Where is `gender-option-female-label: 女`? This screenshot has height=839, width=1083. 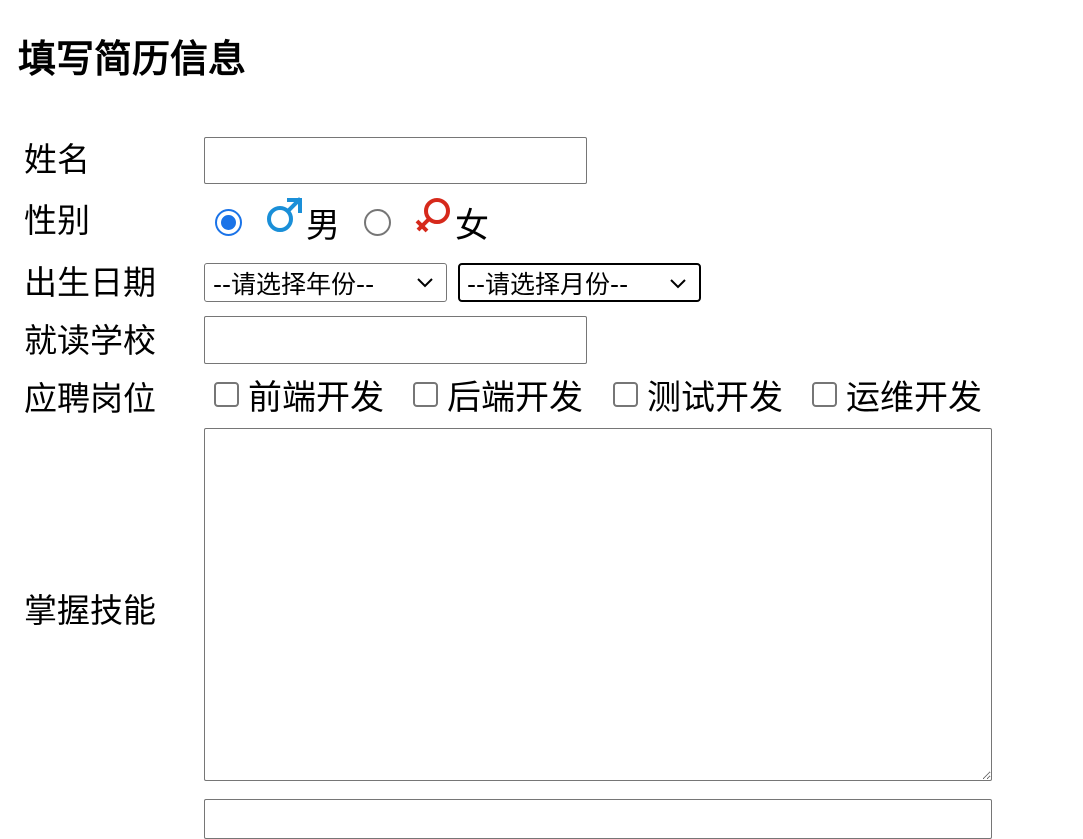
gender-option-female-label: 女 is located at coordinates (472, 226).